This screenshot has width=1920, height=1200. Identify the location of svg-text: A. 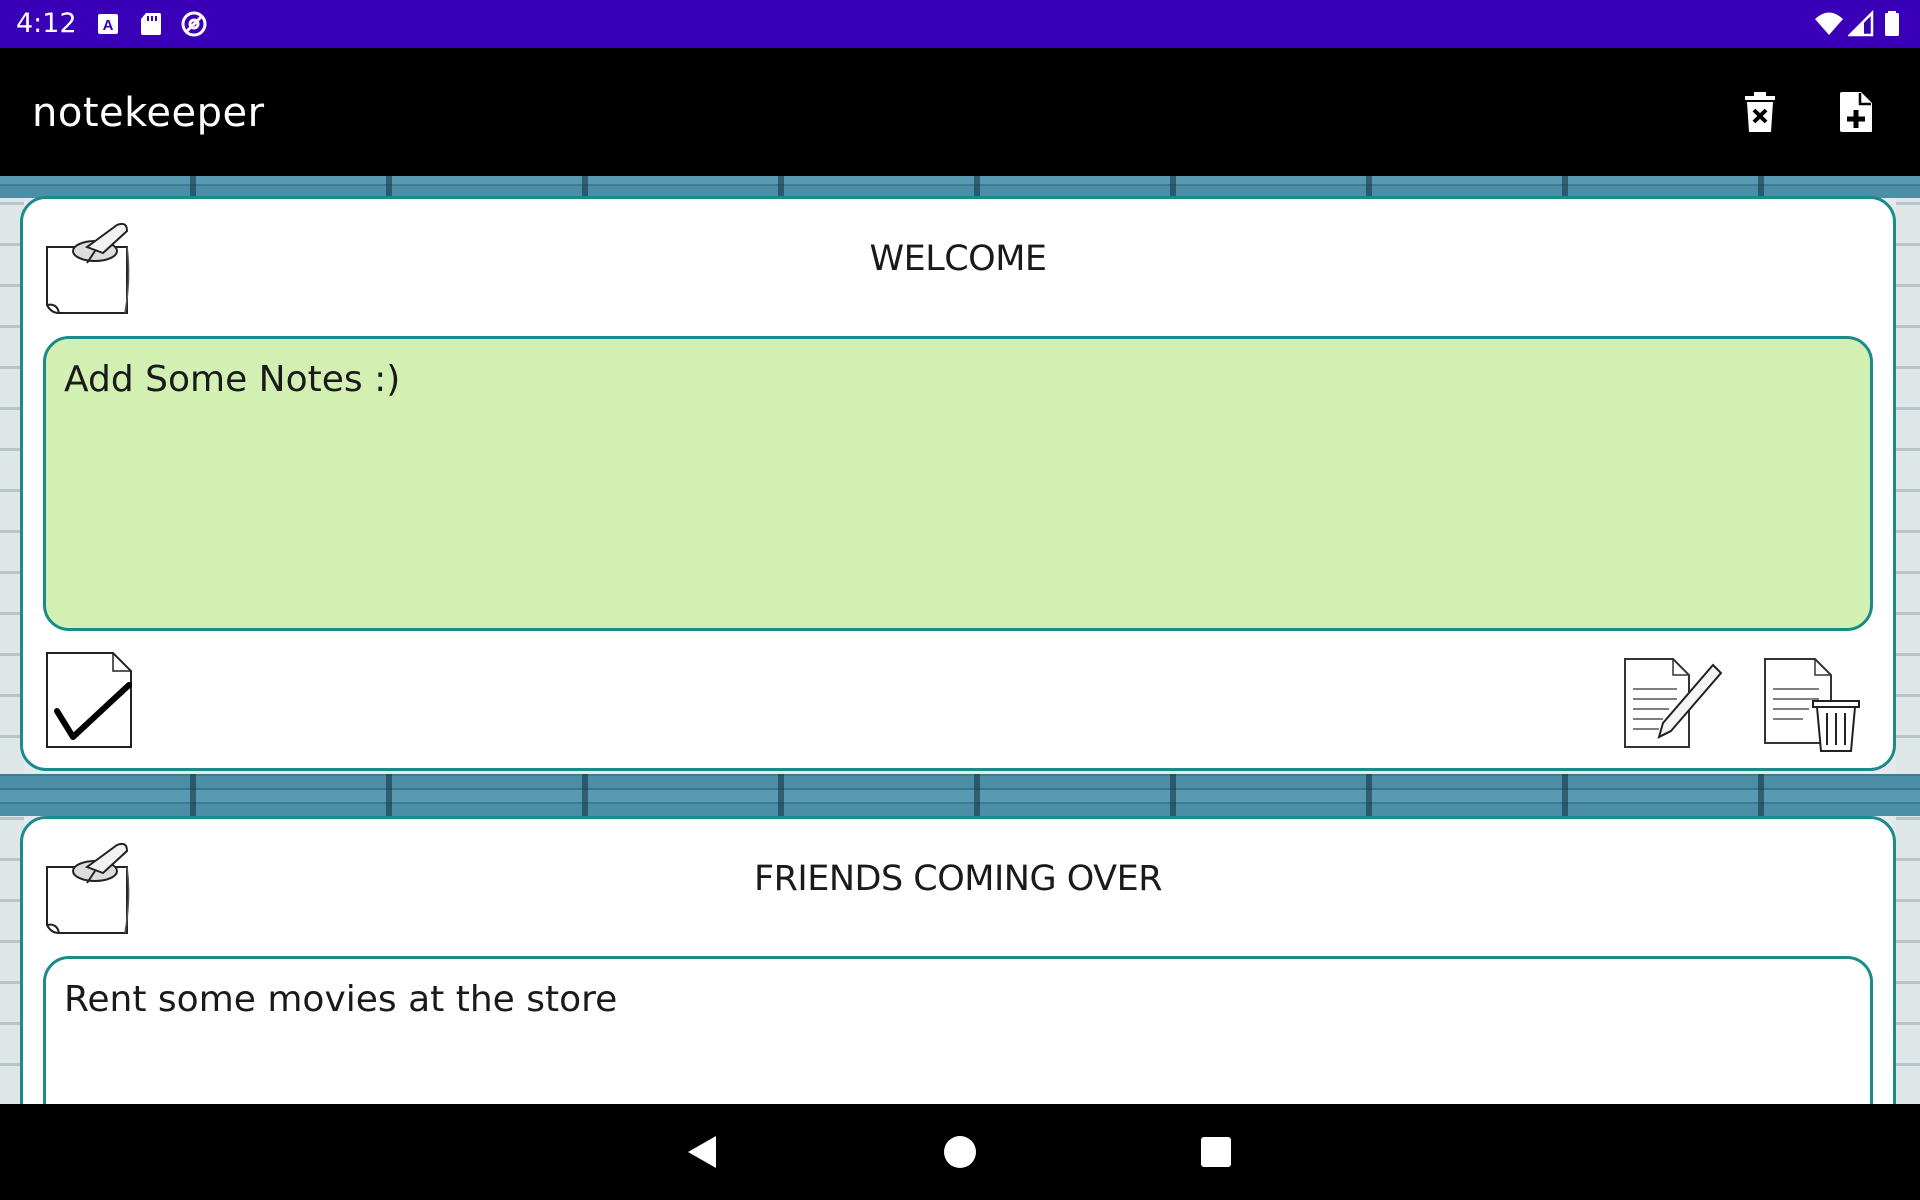
(108, 25).